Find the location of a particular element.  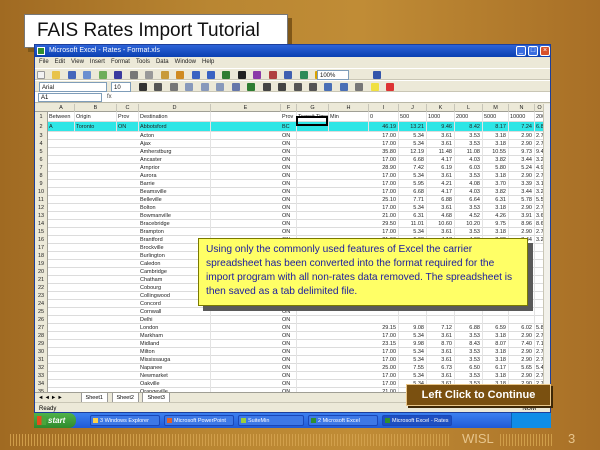

rate-cell: 6.31 is located at coordinates (413, 216).